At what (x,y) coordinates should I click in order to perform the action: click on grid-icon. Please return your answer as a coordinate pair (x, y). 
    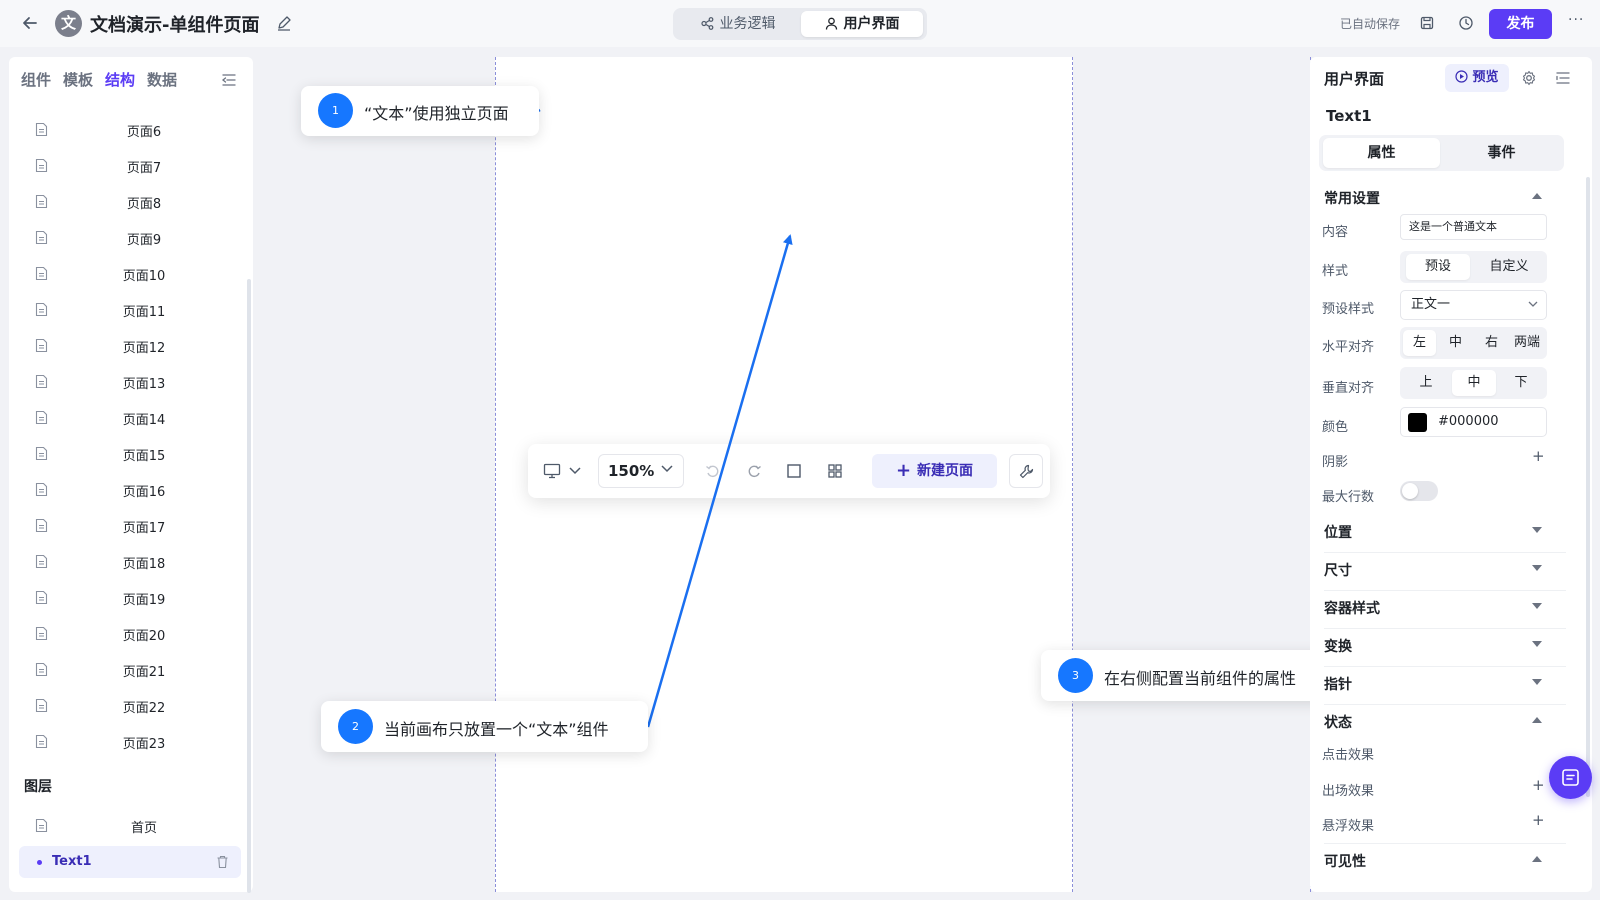
    Looking at the image, I should click on (835, 471).